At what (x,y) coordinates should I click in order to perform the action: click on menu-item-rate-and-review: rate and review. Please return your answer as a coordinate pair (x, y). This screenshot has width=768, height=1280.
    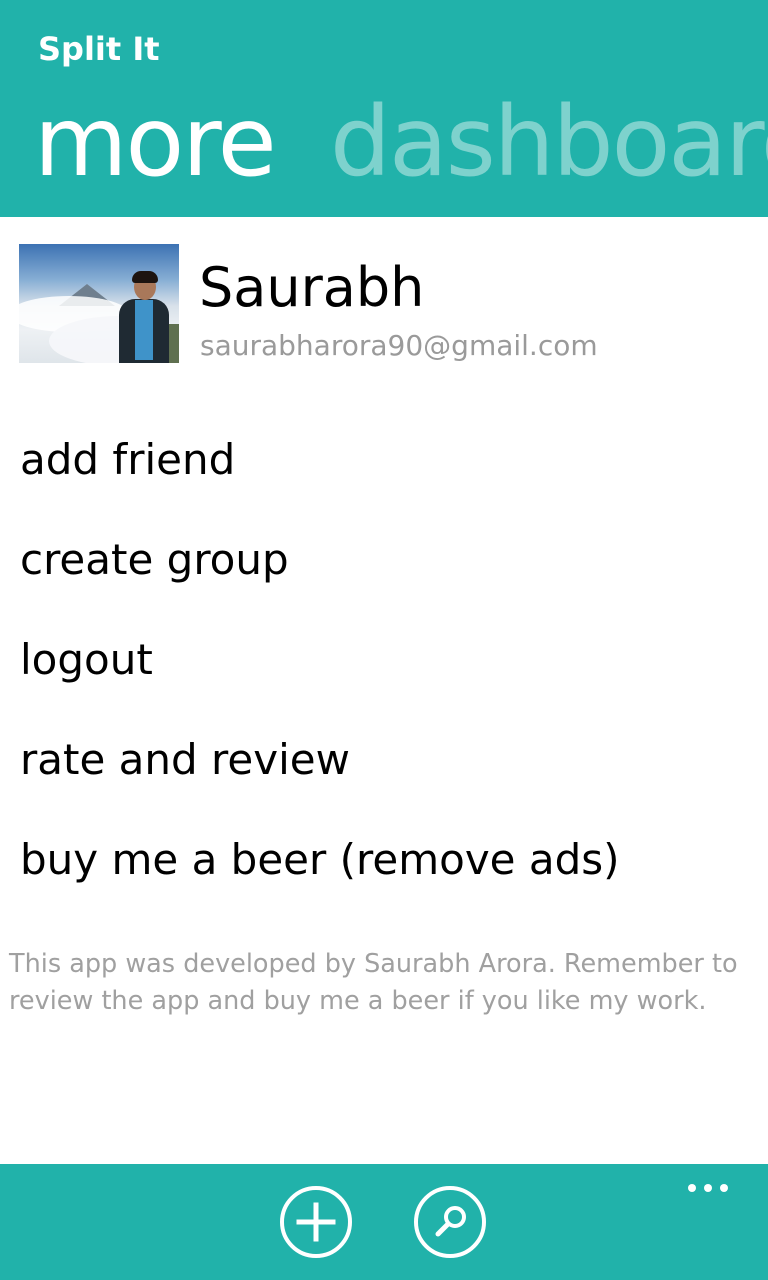
    Looking at the image, I should click on (385, 780).